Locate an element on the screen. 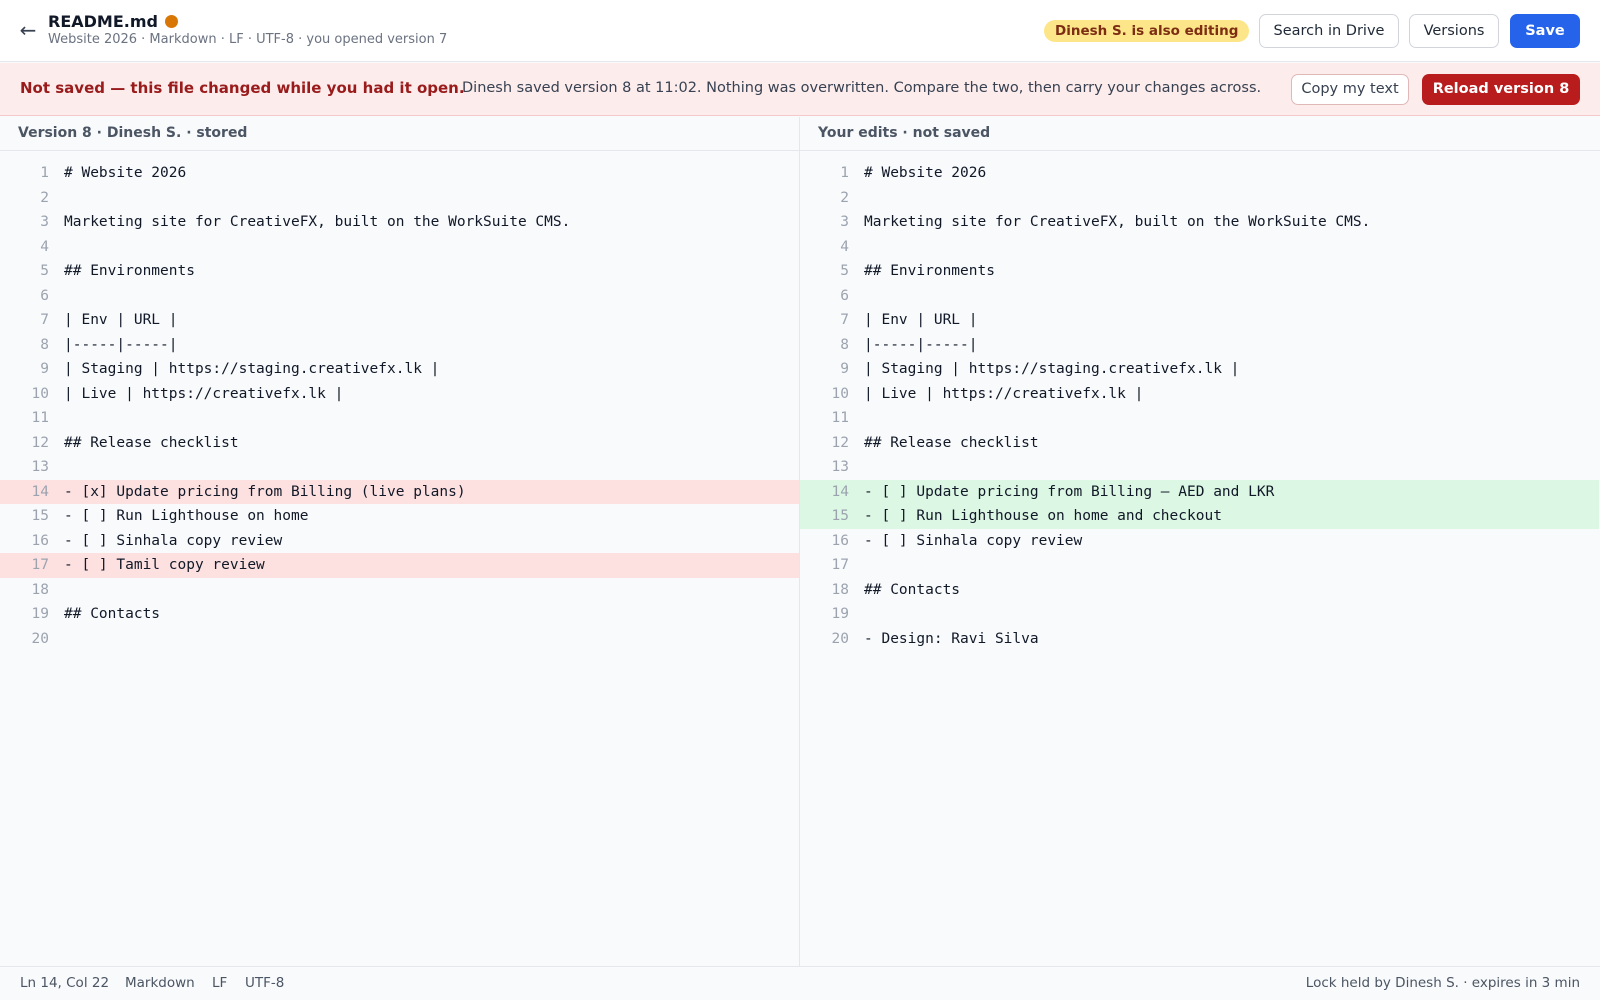 This screenshot has width=1600, height=1000. cursor-position: Ln 14, Col 22 is located at coordinates (64, 983).